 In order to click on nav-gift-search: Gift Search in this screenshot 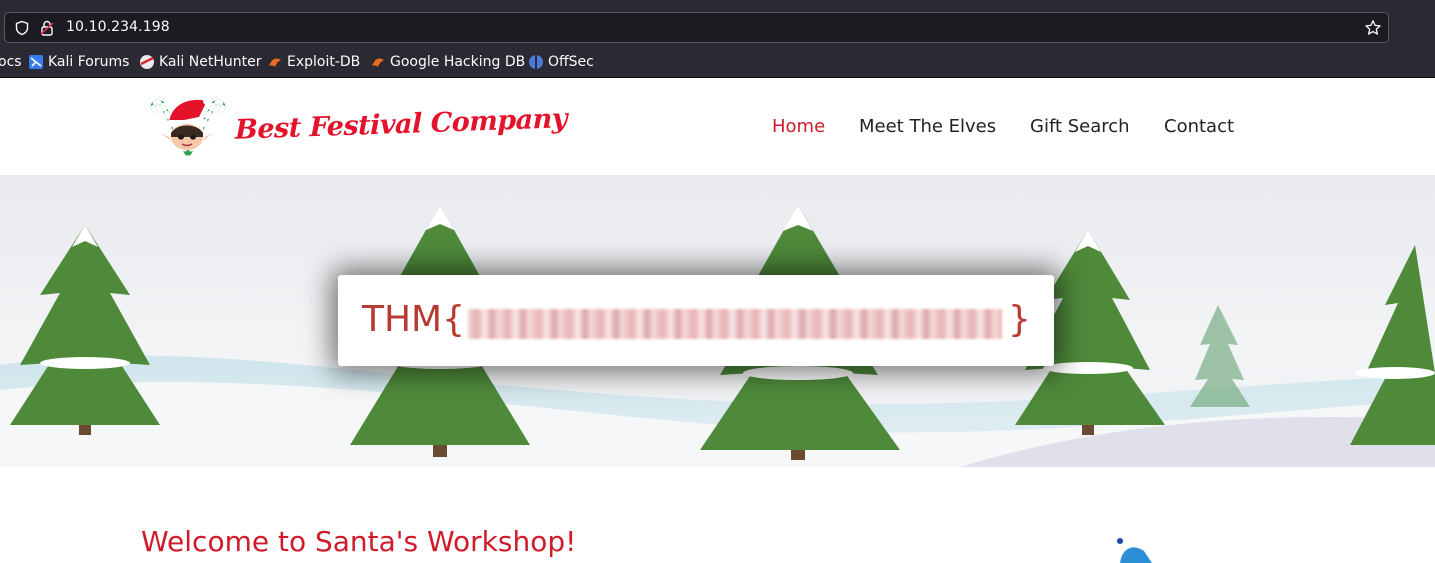, I will do `click(1080, 126)`.